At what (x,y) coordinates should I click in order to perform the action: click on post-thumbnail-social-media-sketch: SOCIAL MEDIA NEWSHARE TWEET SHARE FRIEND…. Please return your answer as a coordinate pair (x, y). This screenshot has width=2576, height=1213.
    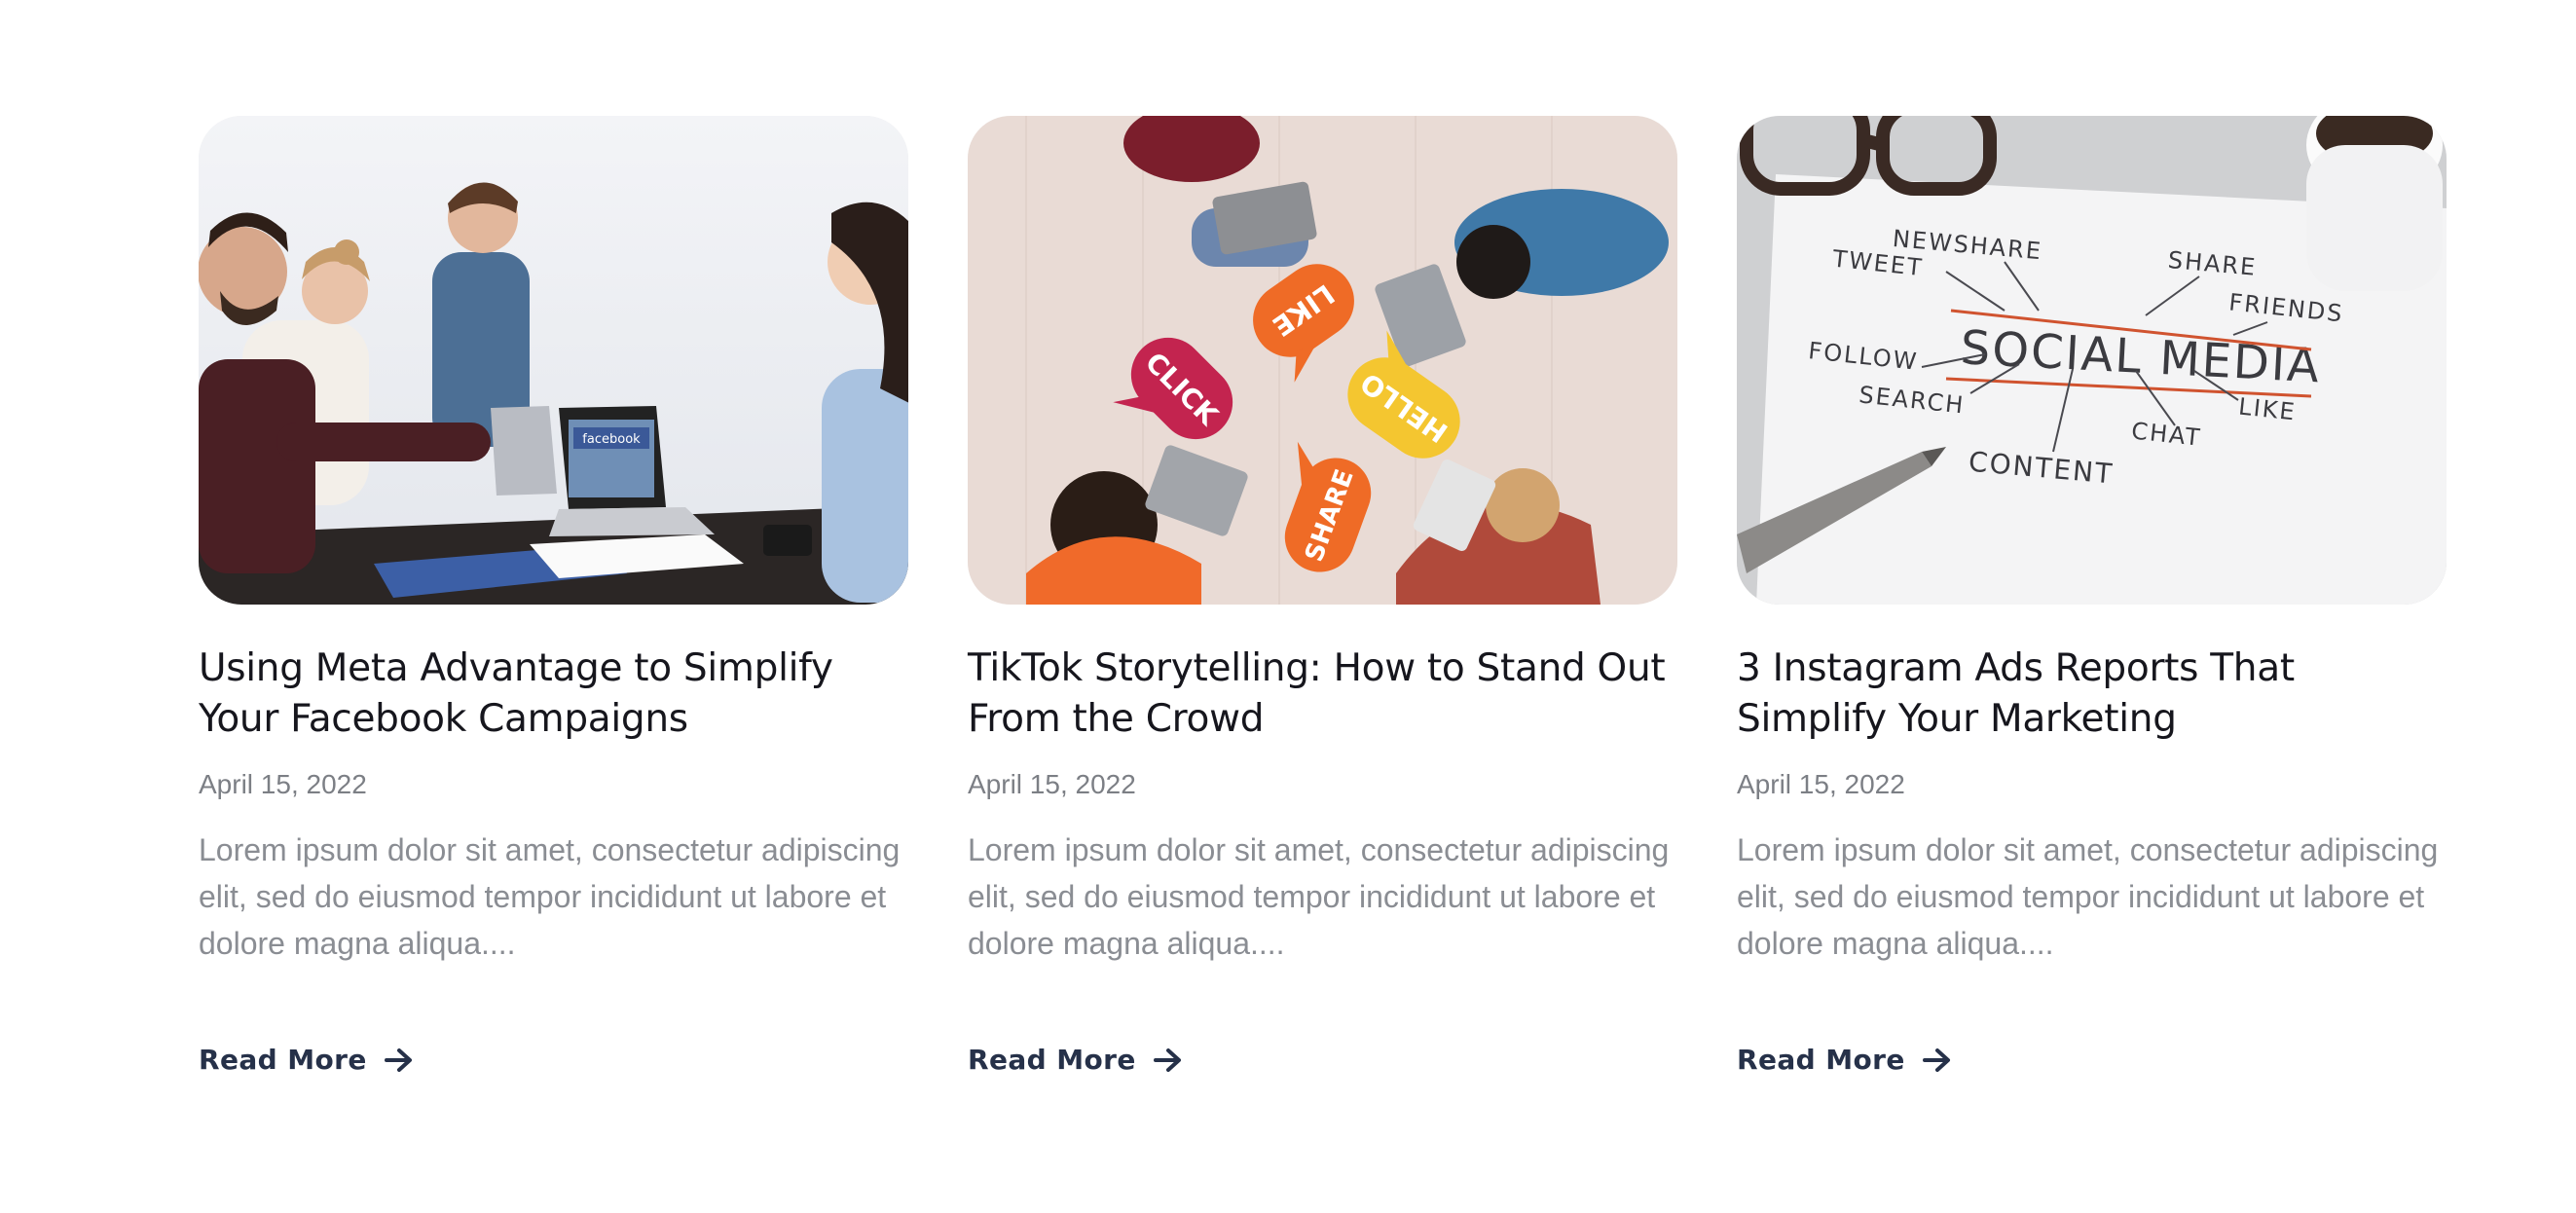
    Looking at the image, I should click on (2092, 360).